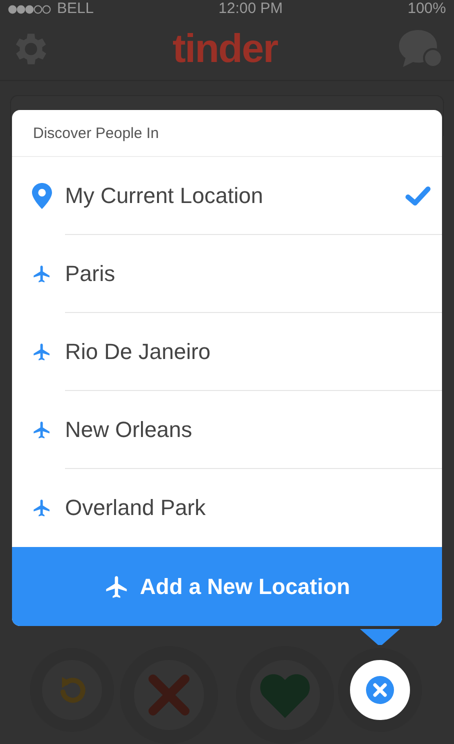 Image resolution: width=454 pixels, height=744 pixels. I want to click on heart-icon, so click(285, 695).